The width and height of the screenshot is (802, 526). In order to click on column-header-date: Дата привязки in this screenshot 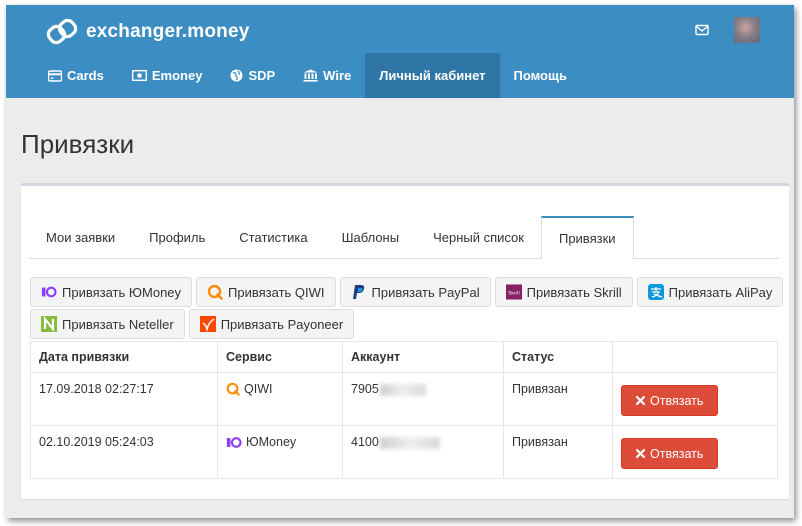, I will do `click(124, 357)`.